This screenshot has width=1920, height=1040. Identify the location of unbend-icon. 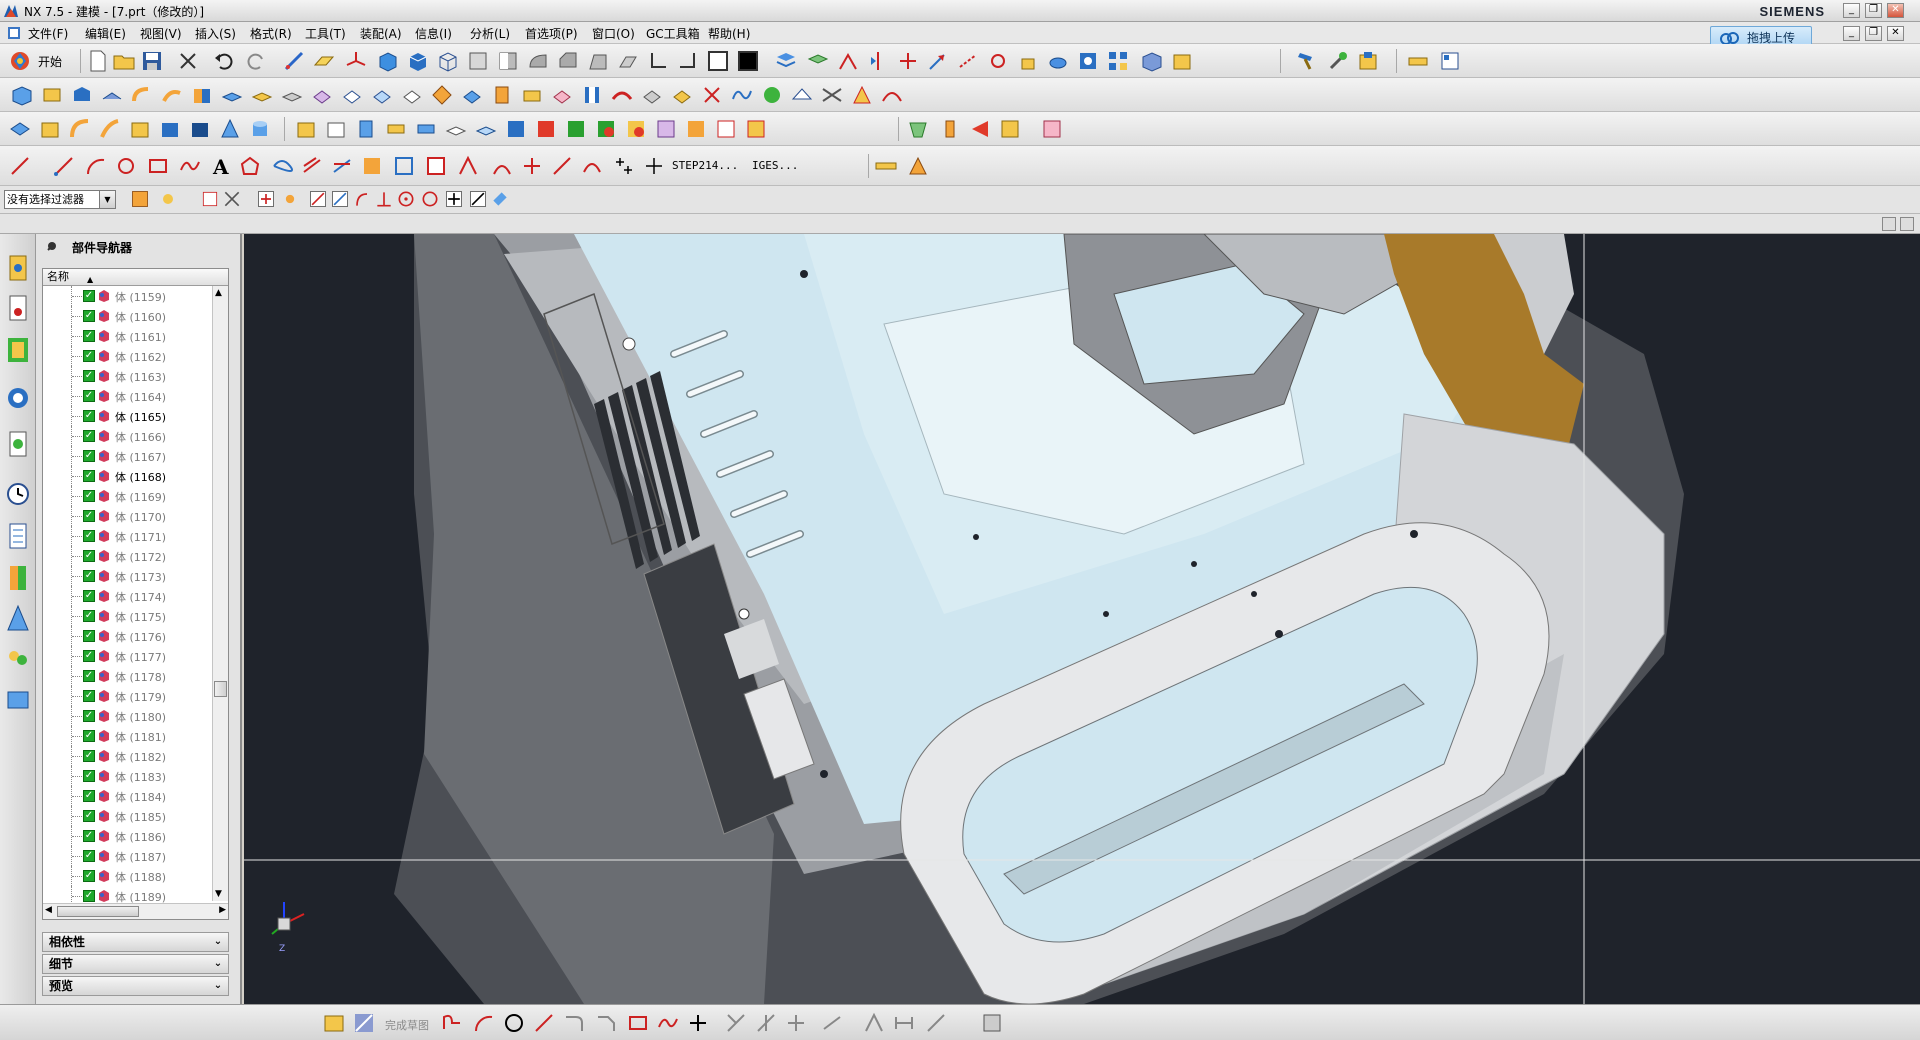
(172, 95).